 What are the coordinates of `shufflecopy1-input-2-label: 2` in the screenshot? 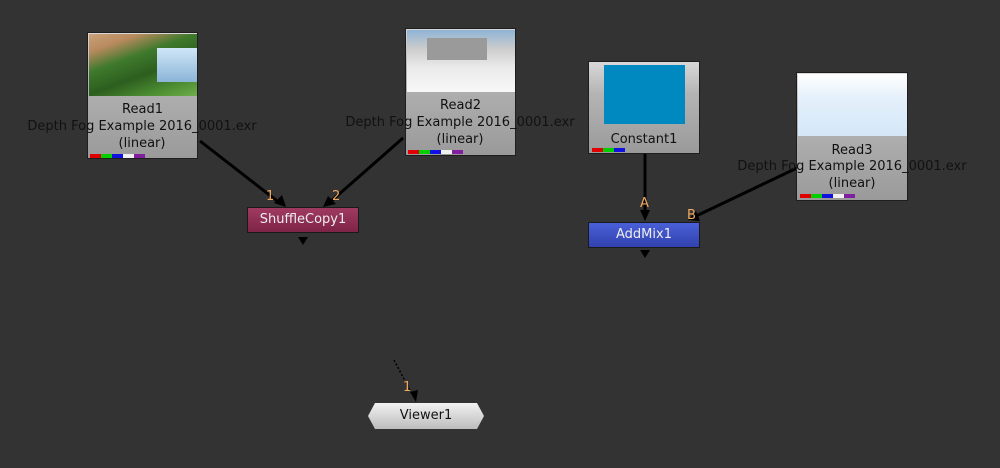 It's located at (336, 196).